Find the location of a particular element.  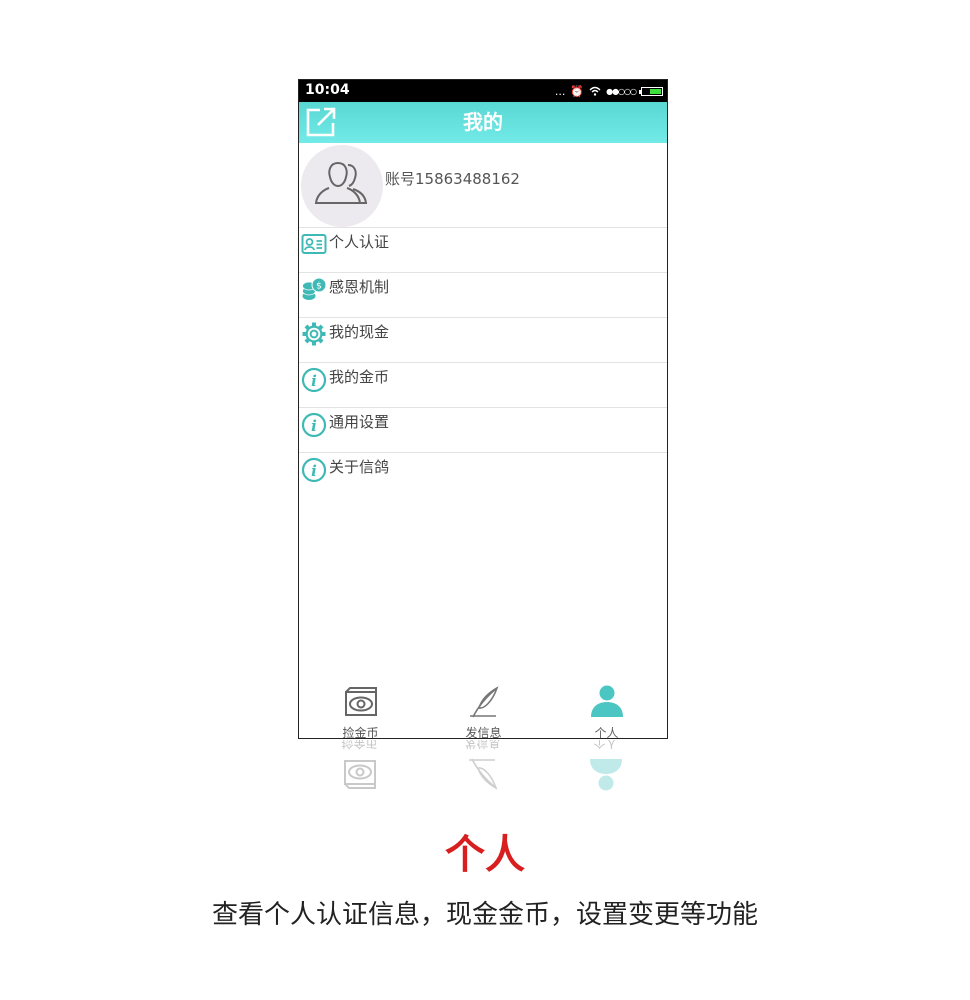

avatar is located at coordinates (342, 186).